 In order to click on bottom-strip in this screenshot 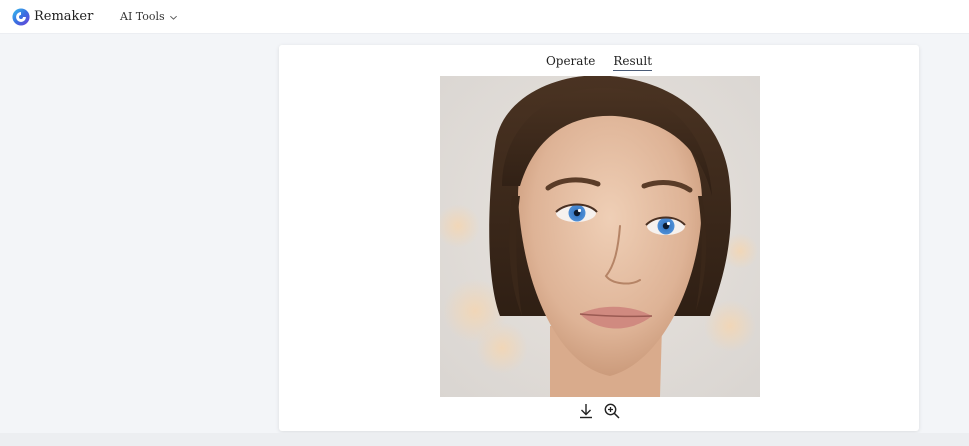, I will do `click(484, 439)`.